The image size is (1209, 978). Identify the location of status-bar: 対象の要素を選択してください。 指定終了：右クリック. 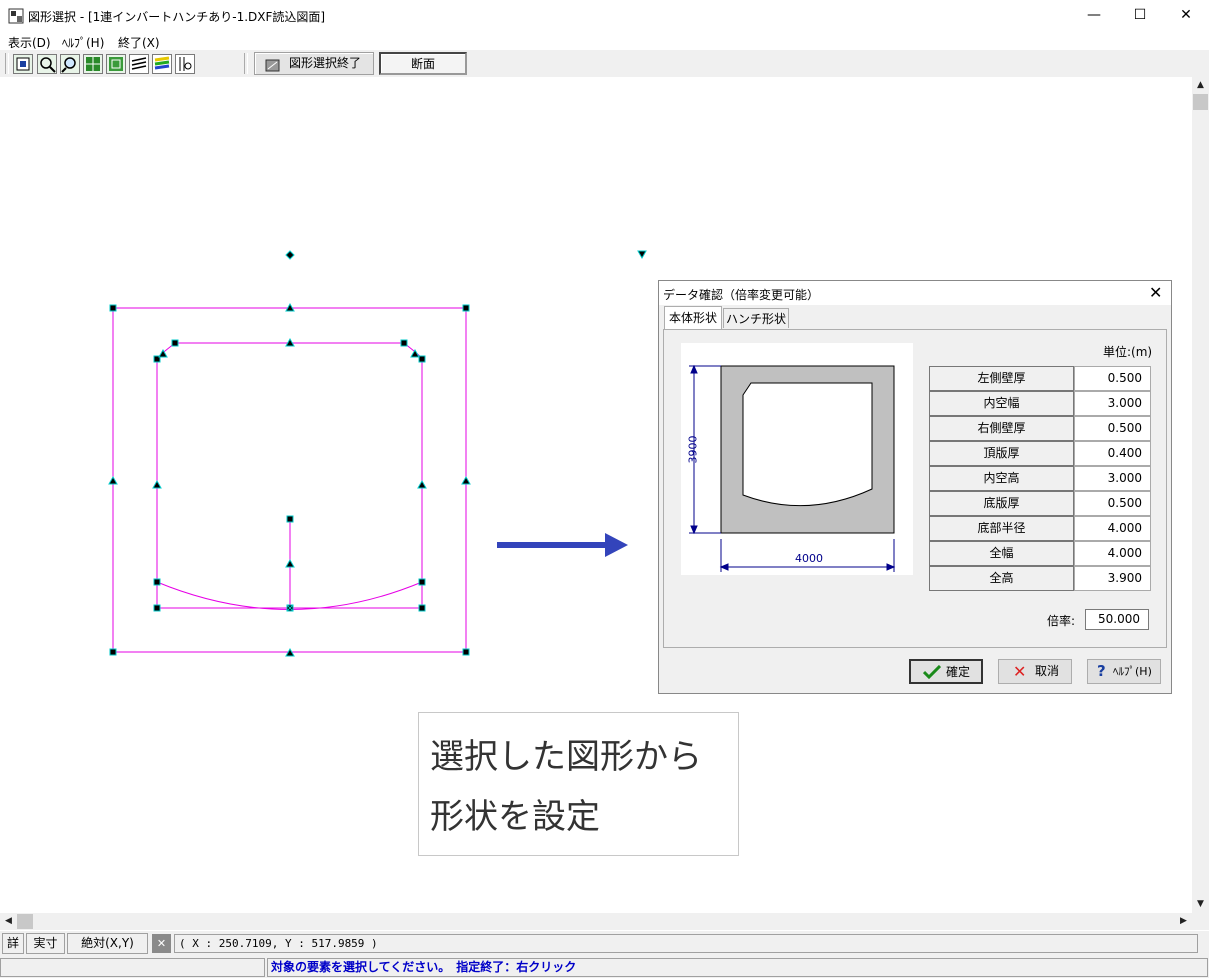
(604, 966).